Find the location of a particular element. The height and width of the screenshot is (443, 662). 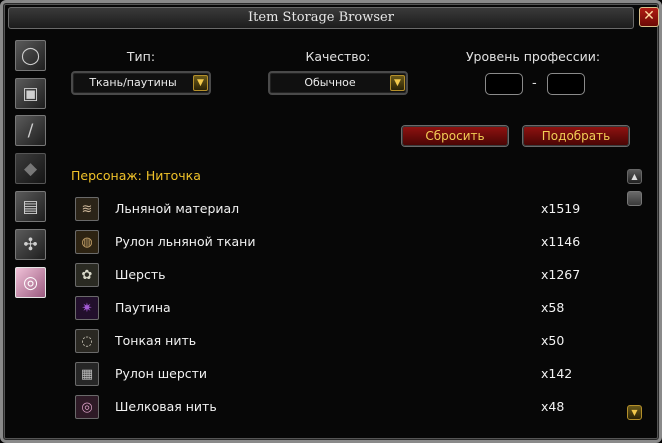

silk-thread-icon: ◎ is located at coordinates (87, 407).